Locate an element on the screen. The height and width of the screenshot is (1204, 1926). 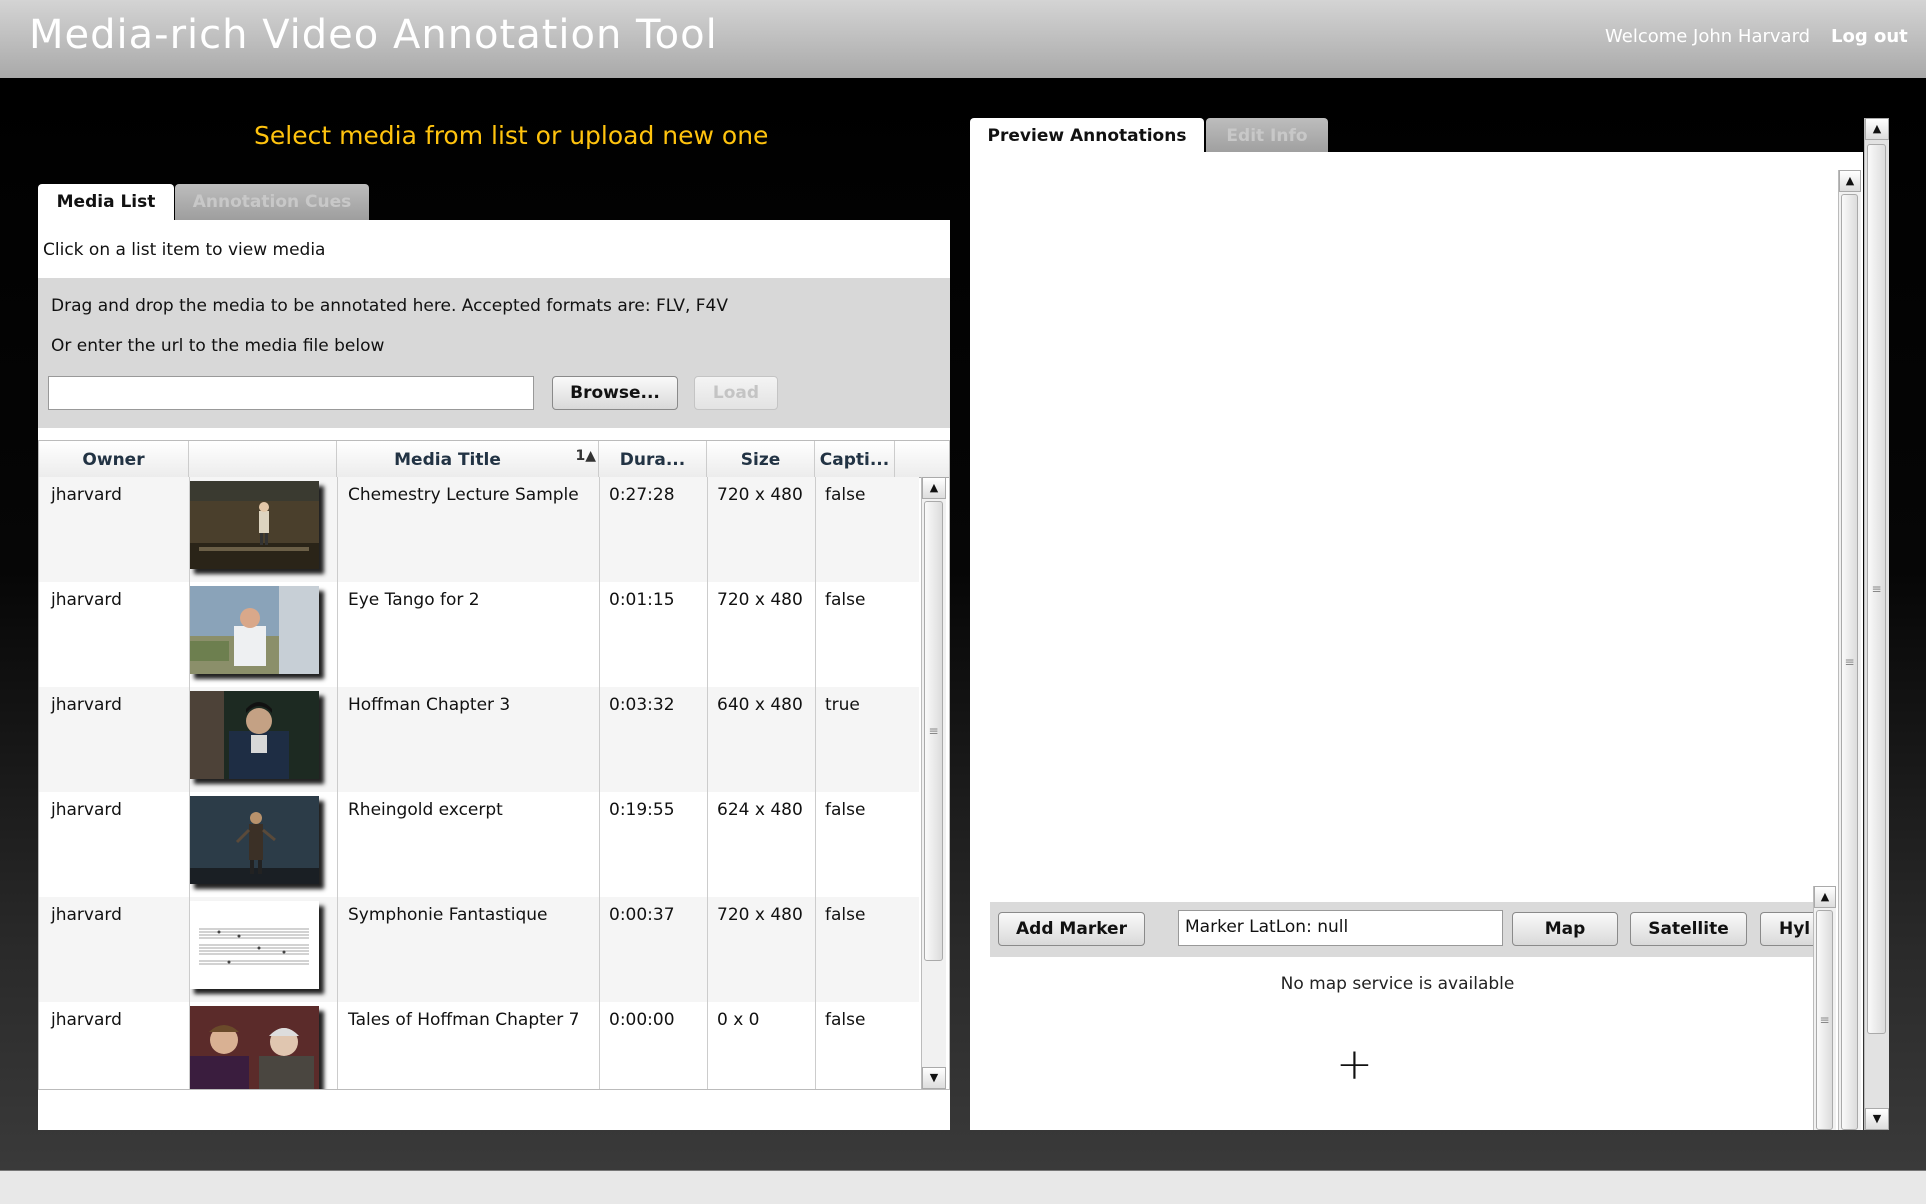
media-title-cell: Symphonie Fantastique is located at coordinates (448, 915).